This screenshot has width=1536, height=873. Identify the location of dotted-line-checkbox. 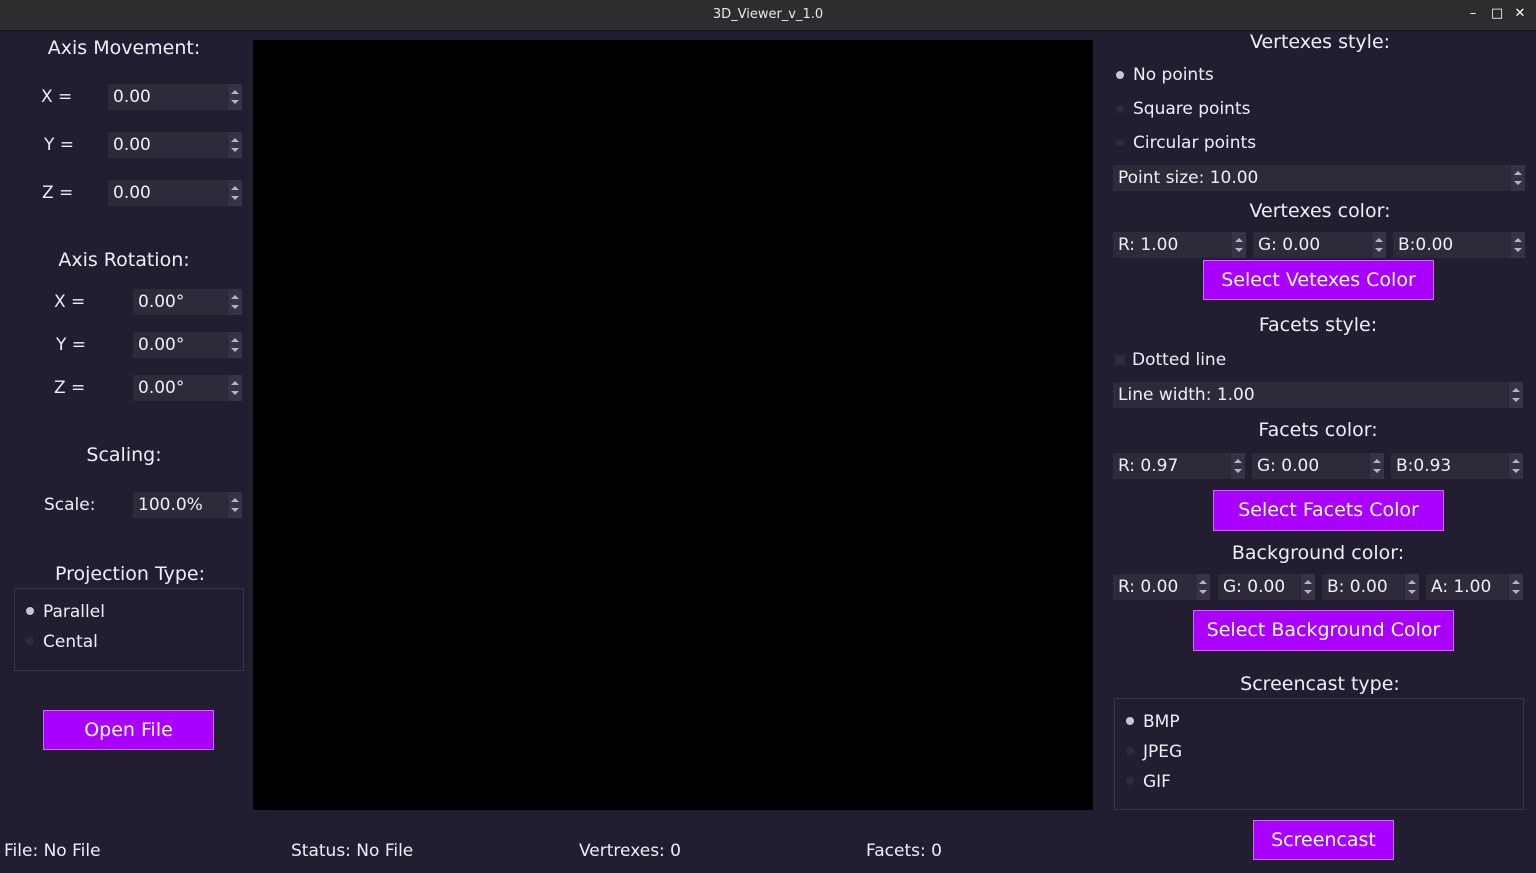
(1120, 360).